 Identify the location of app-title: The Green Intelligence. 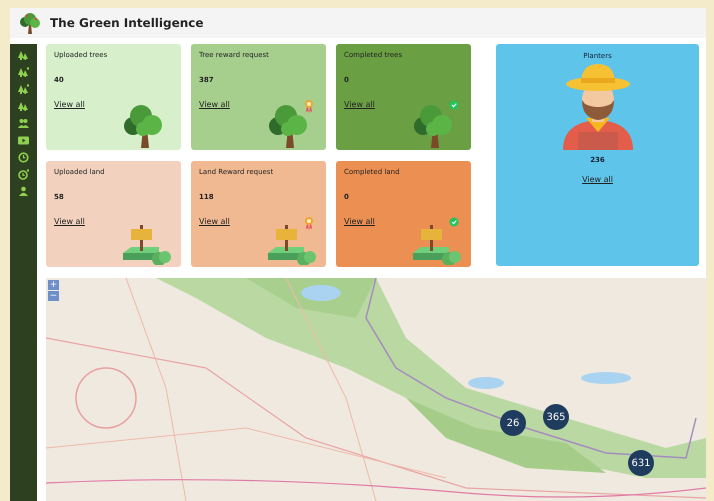
(127, 23).